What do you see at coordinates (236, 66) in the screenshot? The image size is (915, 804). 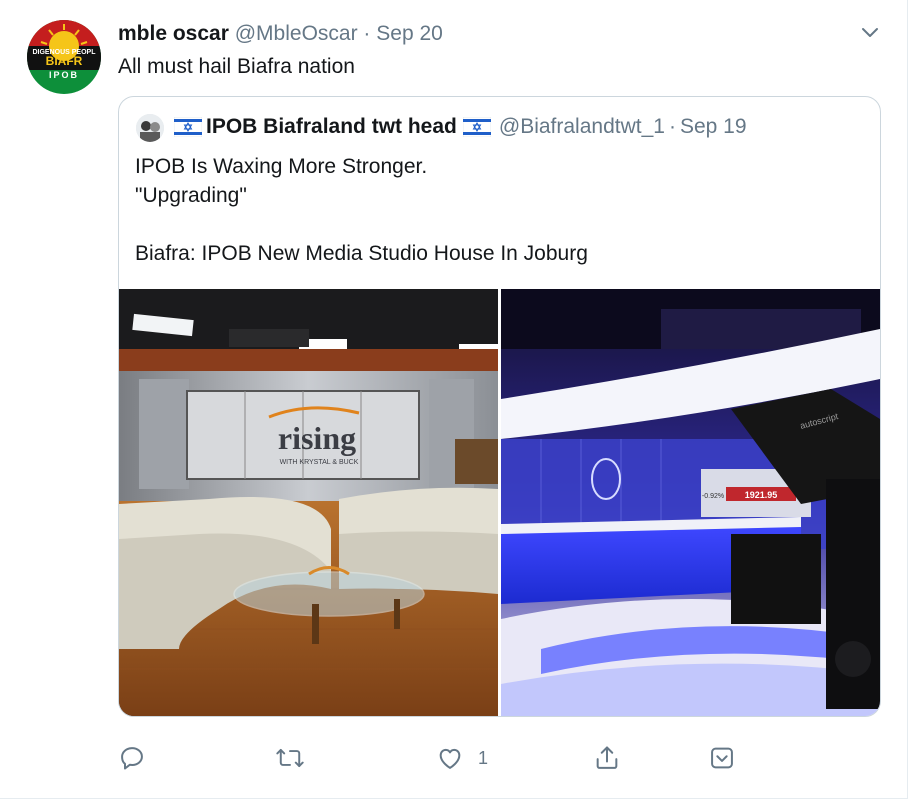 I see `tweet-text: All must hail Biafra nation` at bounding box center [236, 66].